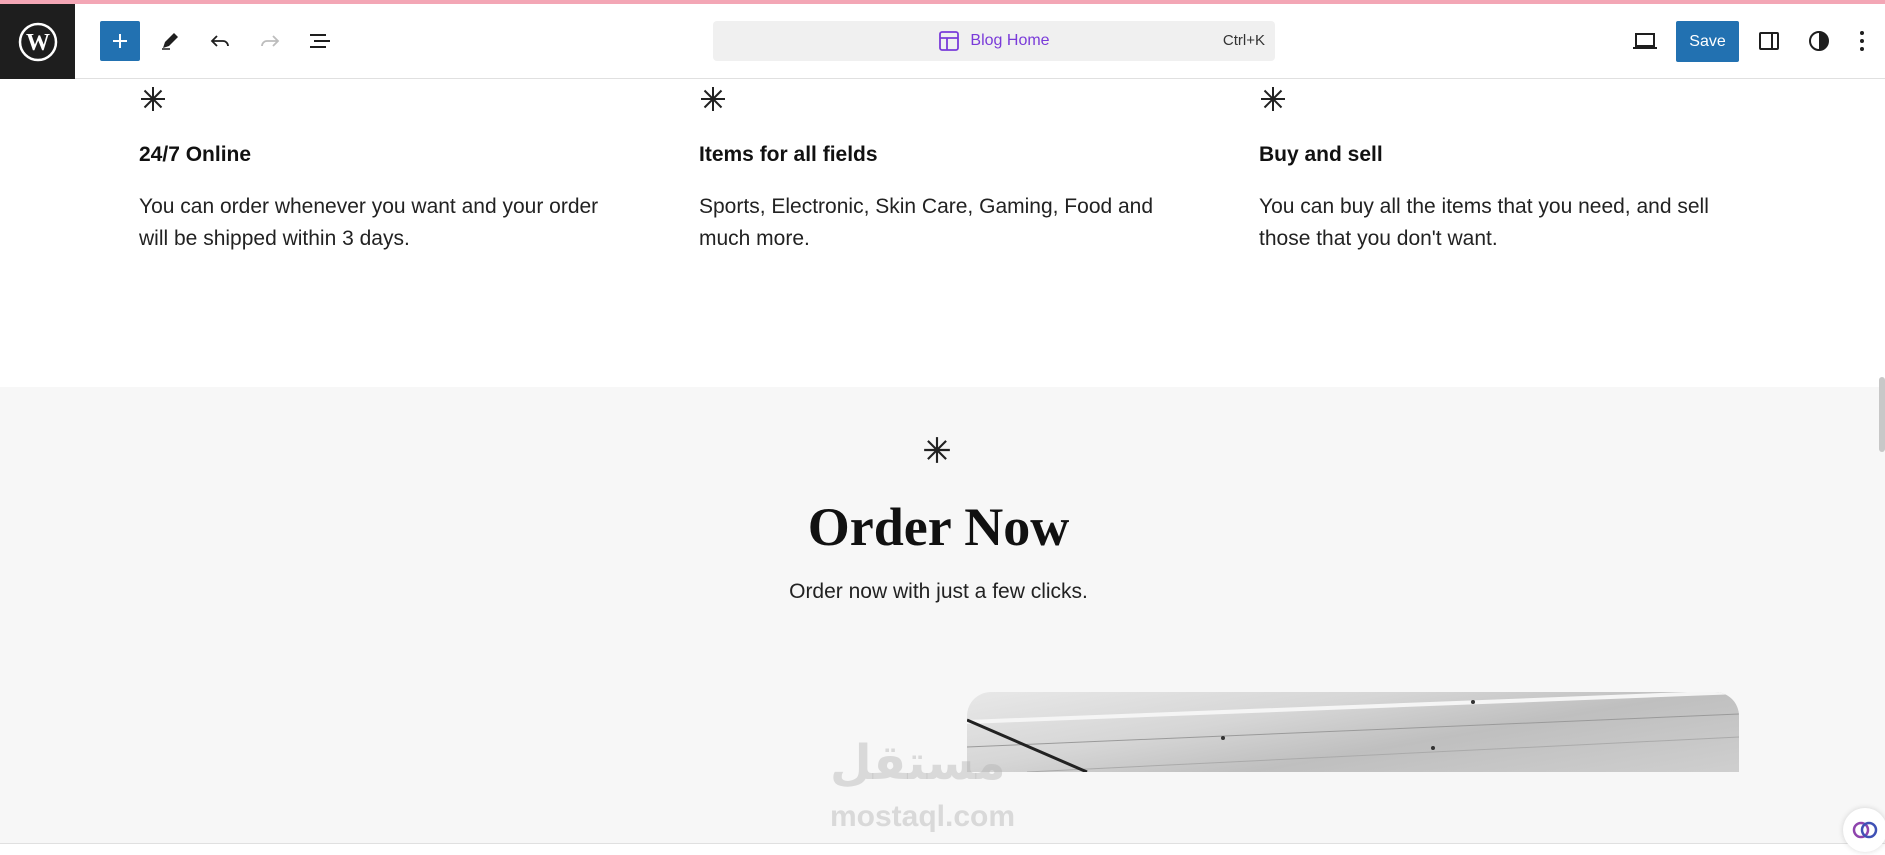 The width and height of the screenshot is (1885, 855). I want to click on styles-button, so click(1819, 41).